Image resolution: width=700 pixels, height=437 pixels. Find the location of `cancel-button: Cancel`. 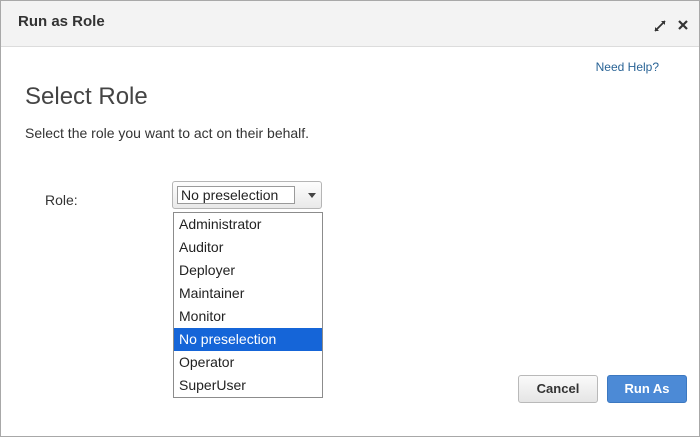

cancel-button: Cancel is located at coordinates (558, 389).